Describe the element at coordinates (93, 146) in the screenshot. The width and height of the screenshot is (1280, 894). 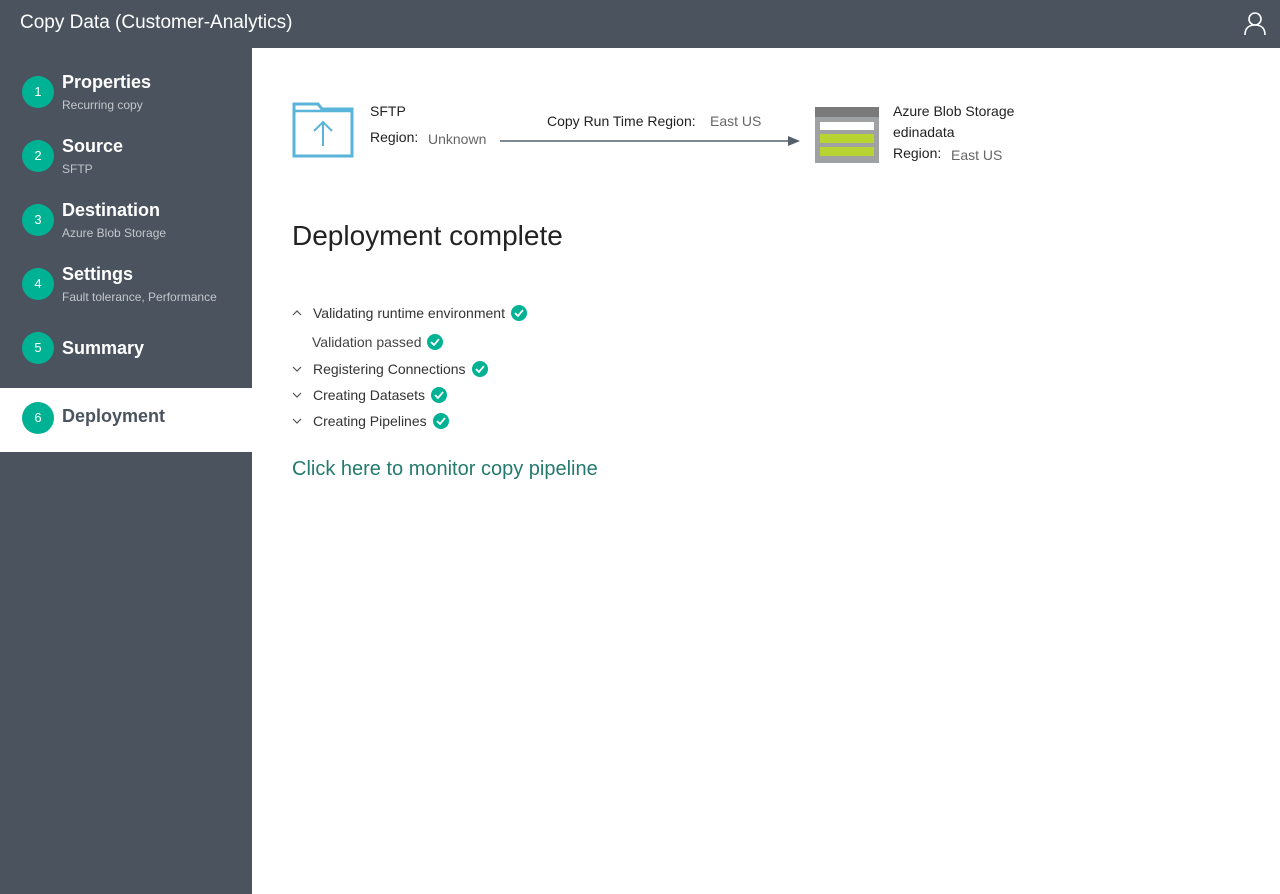
I see `step-label: Source` at that location.